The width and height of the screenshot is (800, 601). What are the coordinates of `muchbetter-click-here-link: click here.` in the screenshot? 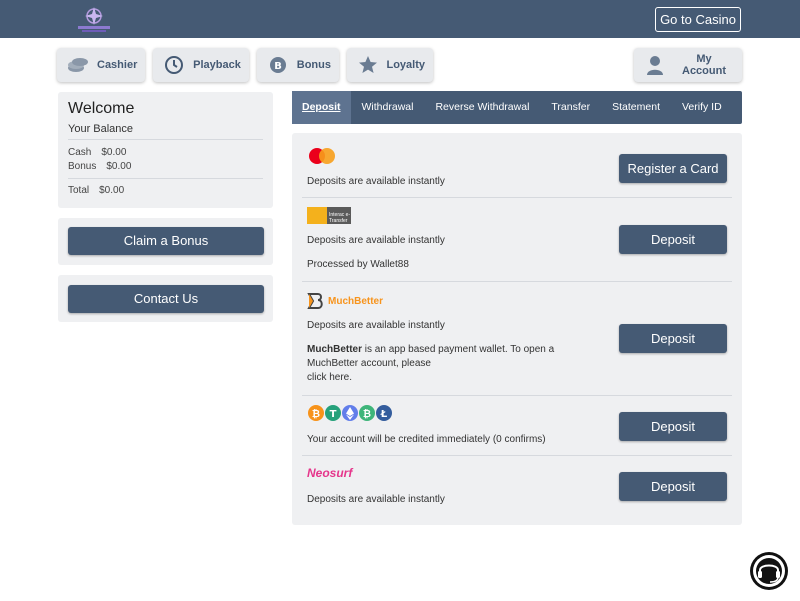 It's located at (329, 377).